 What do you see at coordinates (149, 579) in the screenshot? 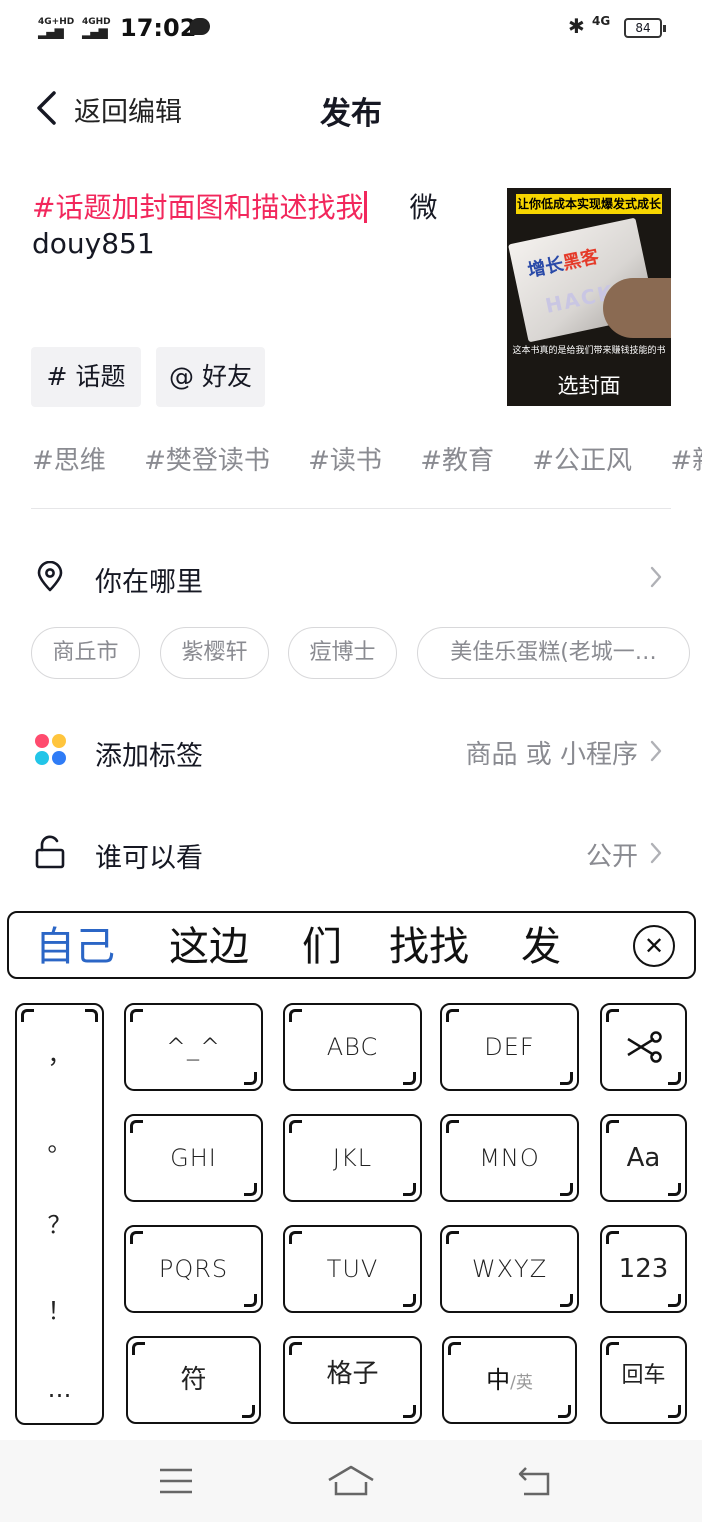
I see `location-row-label: 你在哪里` at bounding box center [149, 579].